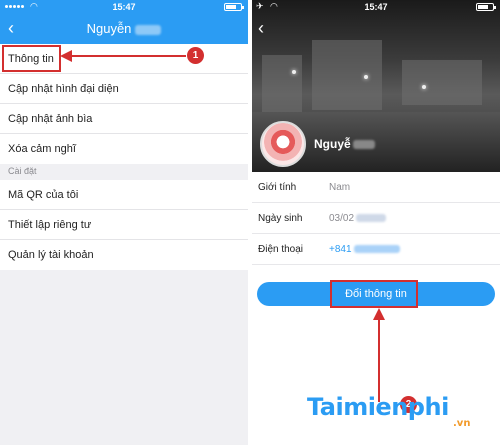 This screenshot has height=445, width=500. What do you see at coordinates (261, 28) in the screenshot?
I see `chevron-left-icon: ‹` at bounding box center [261, 28].